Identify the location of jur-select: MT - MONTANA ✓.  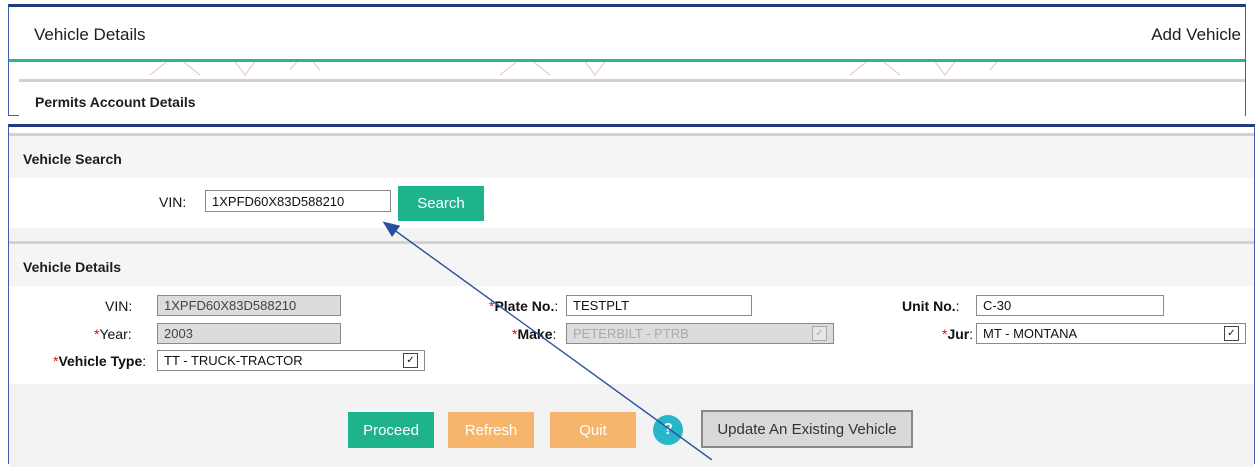
(1111, 333).